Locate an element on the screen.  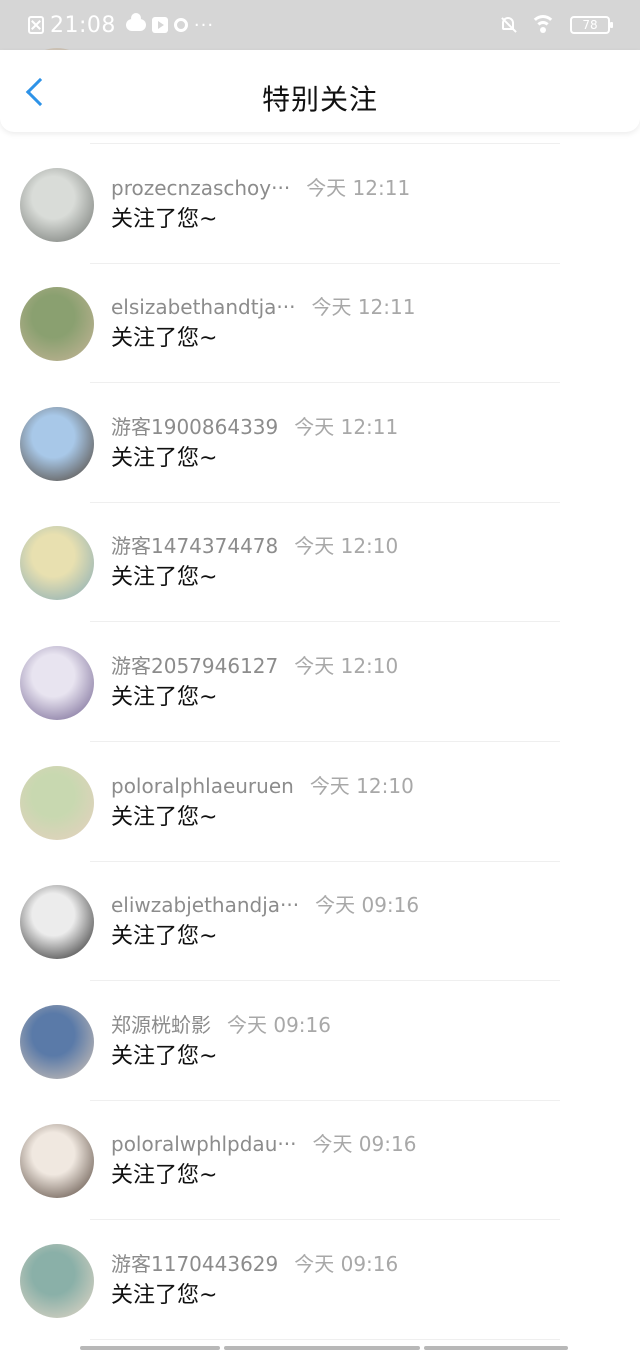
page-title: 特别关注 is located at coordinates (319, 99).